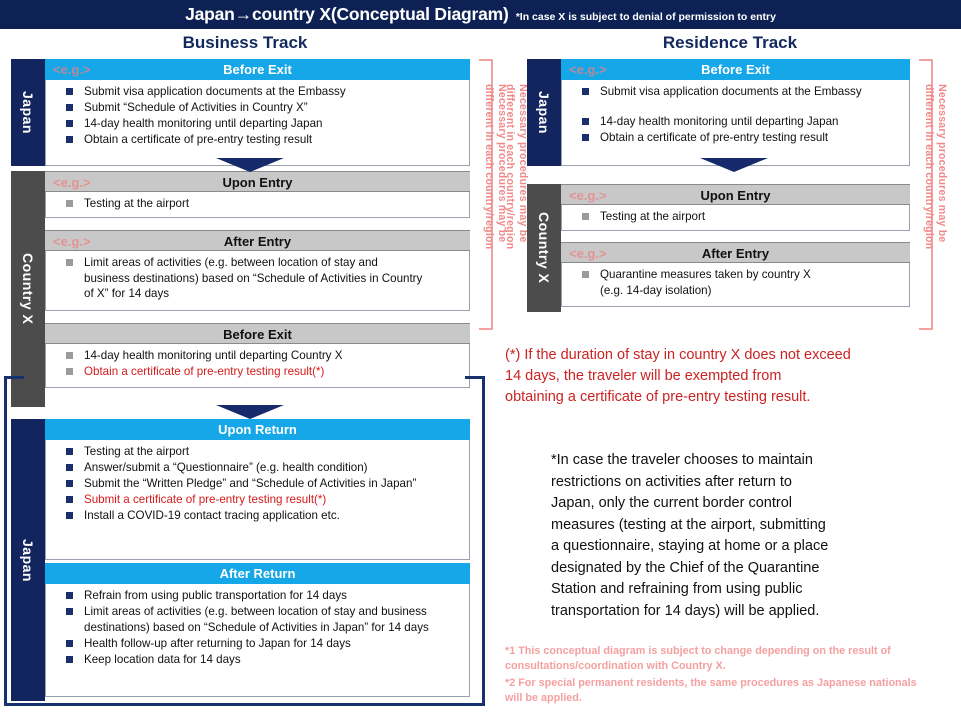 The image size is (961, 721). I want to click on bt-countryx-upon-entry-bar: <e.g.> Upon Entry, so click(257, 181).